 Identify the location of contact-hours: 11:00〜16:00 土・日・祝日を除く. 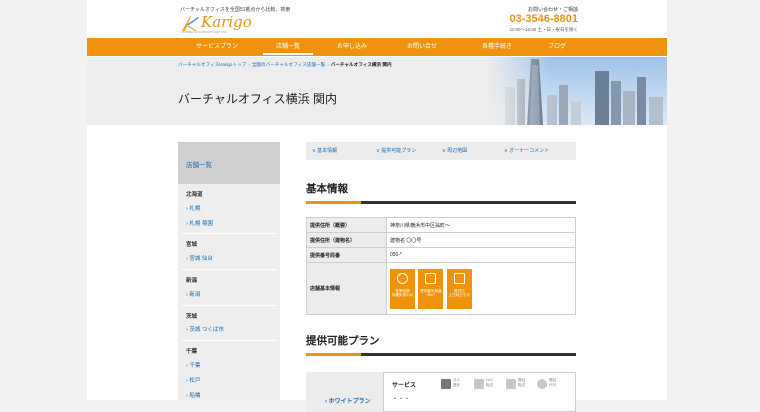
(543, 29).